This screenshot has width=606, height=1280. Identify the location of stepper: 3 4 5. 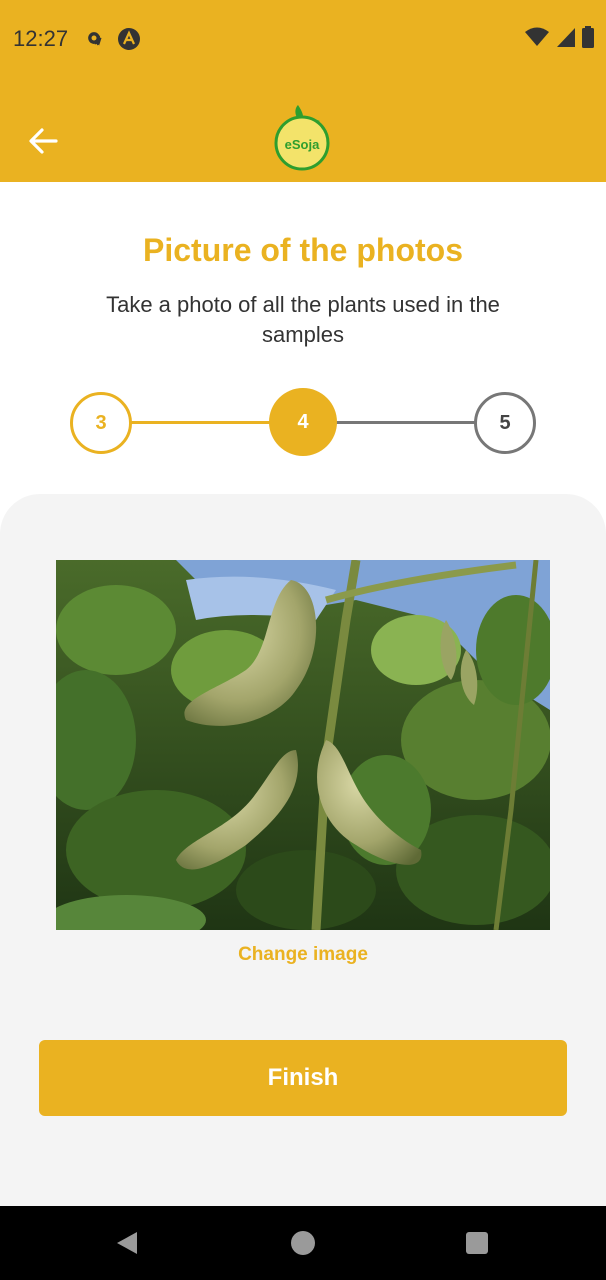
(303, 423).